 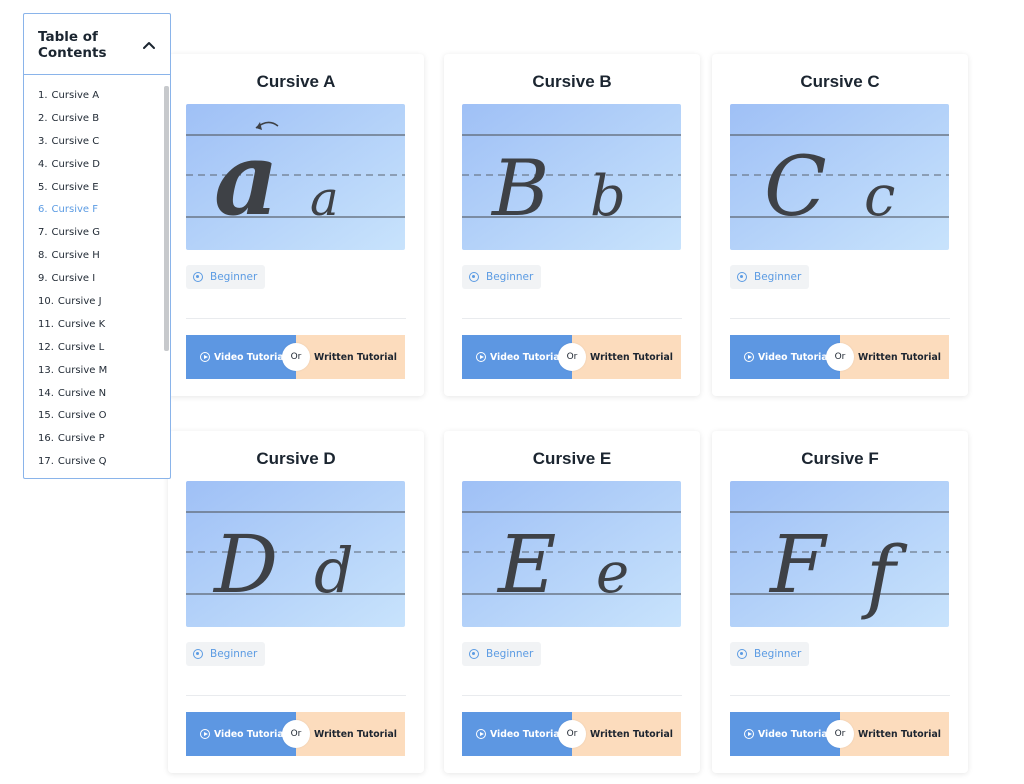 What do you see at coordinates (104, 421) in the screenshot?
I see `toc-item: 15. Cursive O` at bounding box center [104, 421].